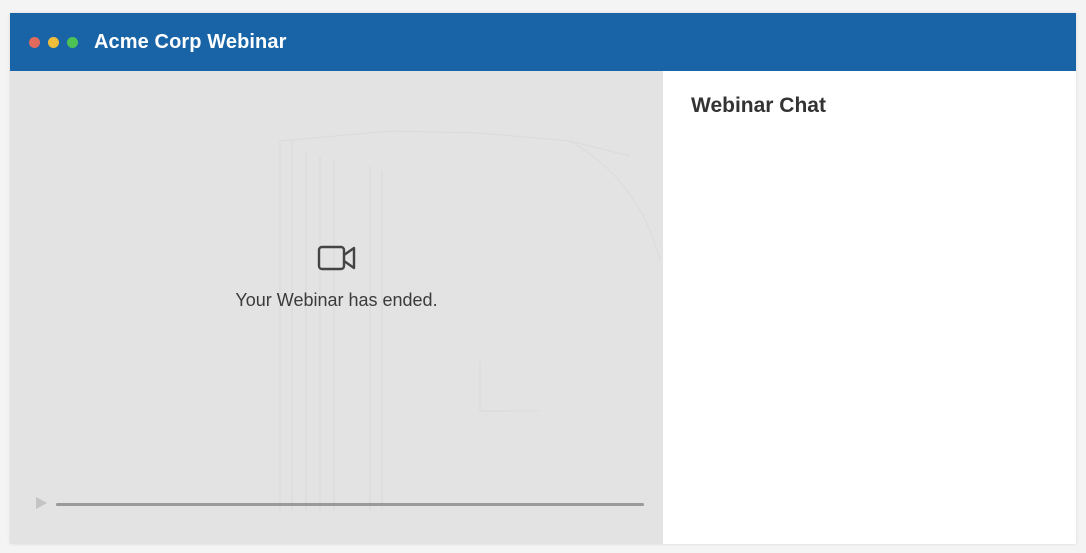  Describe the element at coordinates (41, 503) in the screenshot. I see `play-icon` at that location.